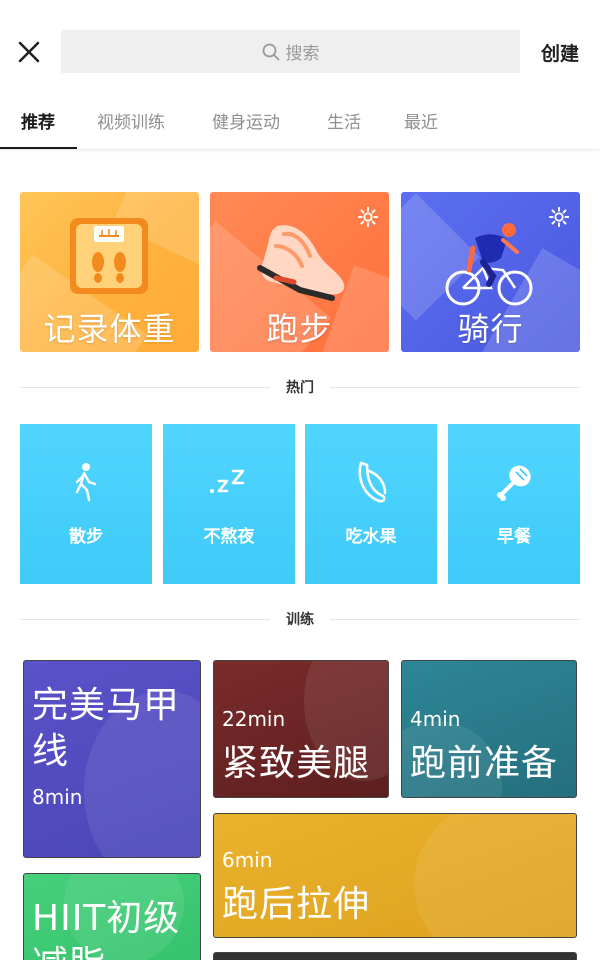  Describe the element at coordinates (301, 263) in the screenshot. I see `running-shoe-icon` at that location.